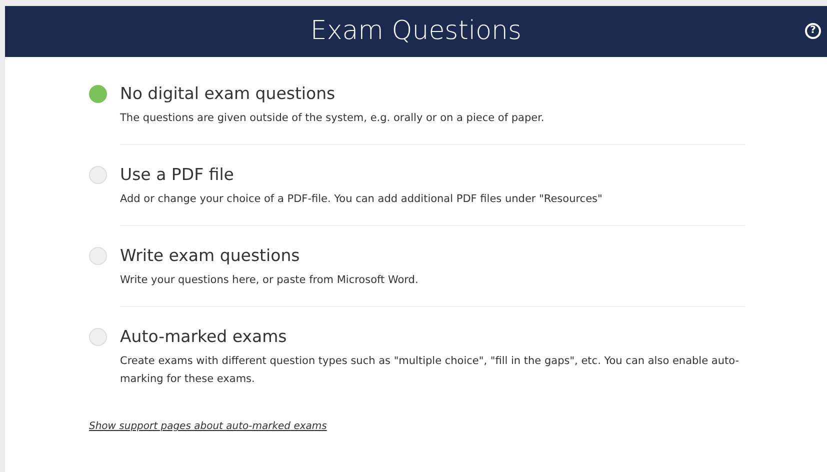 Image resolution: width=827 pixels, height=472 pixels. What do you see at coordinates (430, 370) in the screenshot?
I see `option-description: Create exams with different question types such as "multiple choice", "fill in the gaps", etc. You can also enable auto-marking for these exams.` at bounding box center [430, 370].